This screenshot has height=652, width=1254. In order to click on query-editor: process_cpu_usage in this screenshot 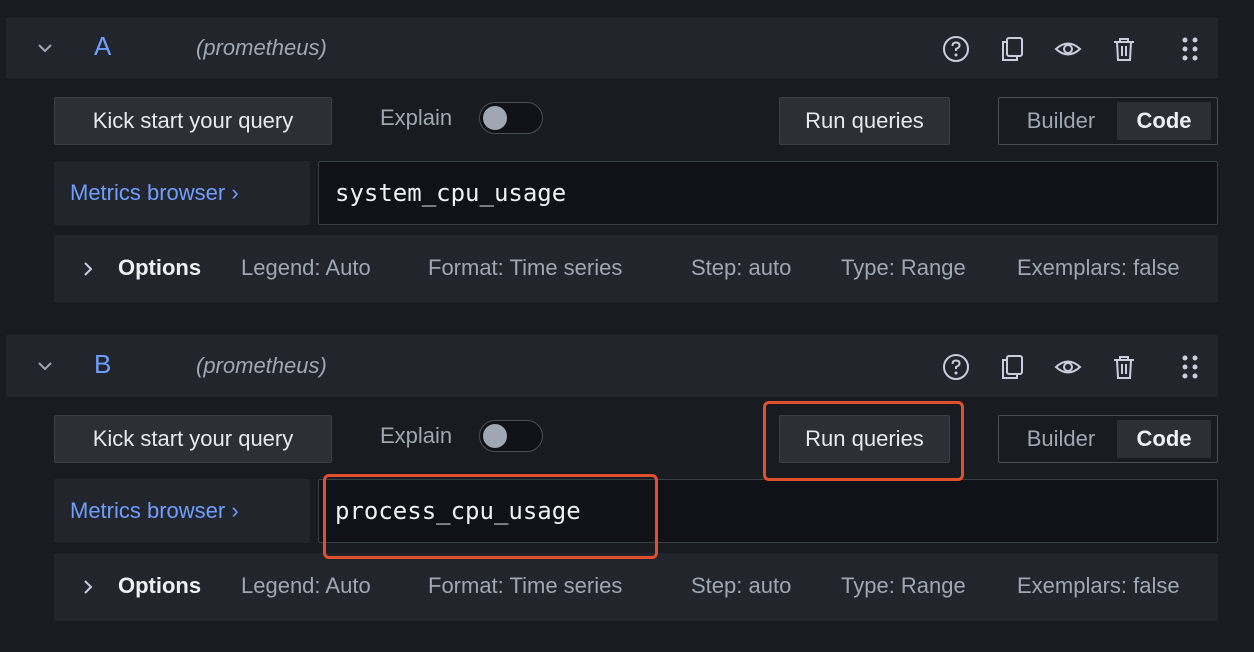, I will do `click(768, 511)`.